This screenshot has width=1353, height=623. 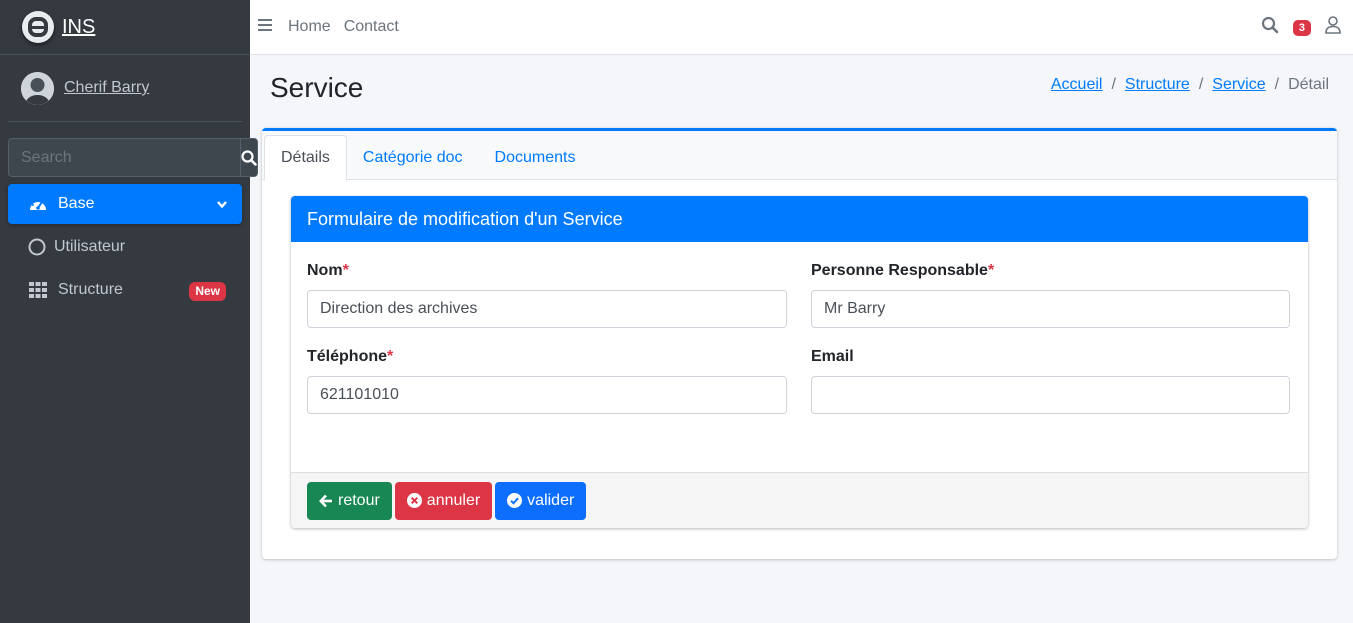 What do you see at coordinates (90, 289) in the screenshot?
I see `sidebar-item-label: Structure` at bounding box center [90, 289].